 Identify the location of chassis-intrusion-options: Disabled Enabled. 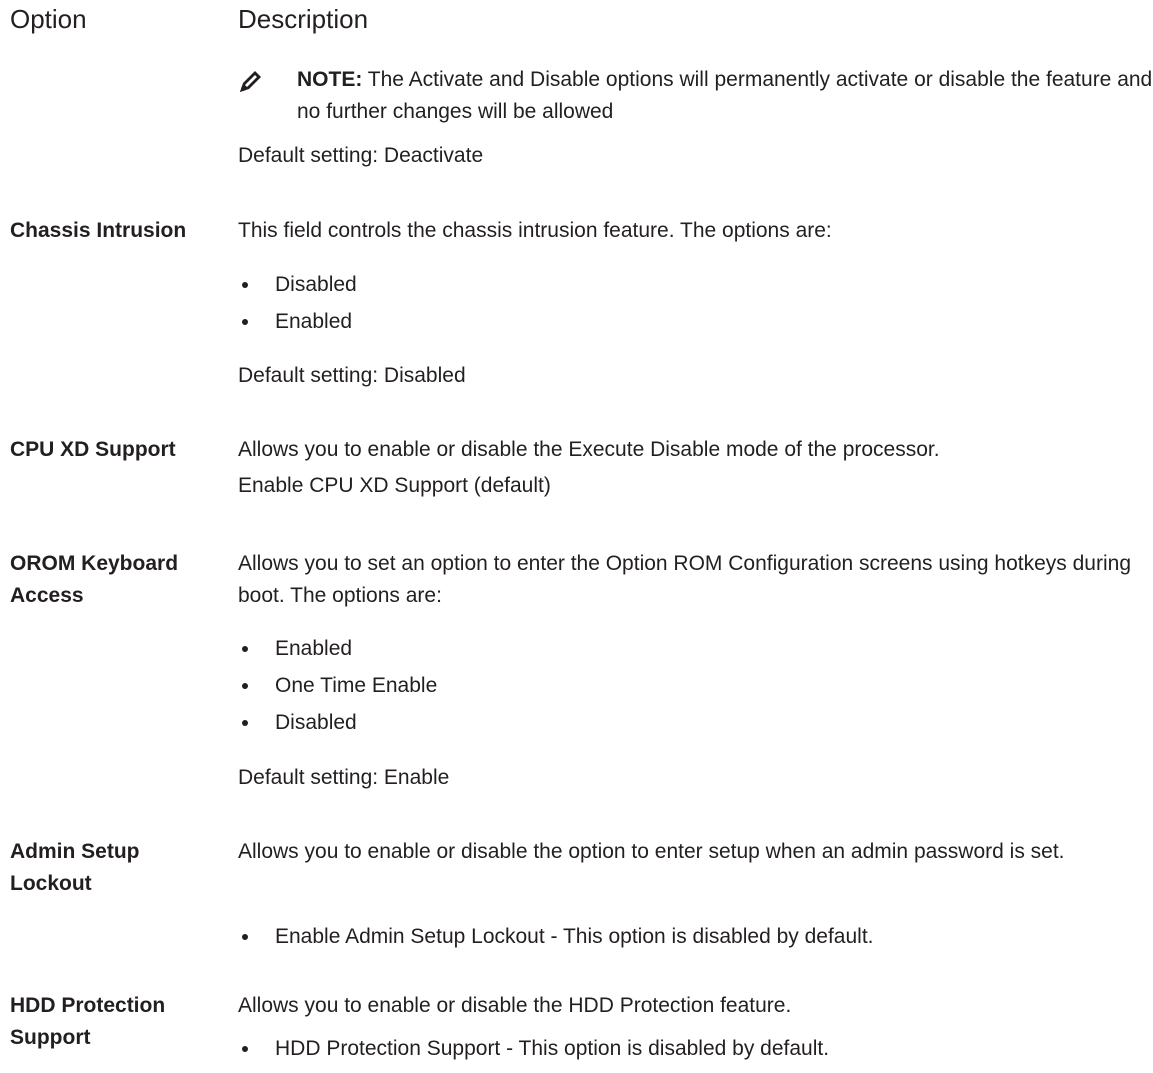
(297, 303).